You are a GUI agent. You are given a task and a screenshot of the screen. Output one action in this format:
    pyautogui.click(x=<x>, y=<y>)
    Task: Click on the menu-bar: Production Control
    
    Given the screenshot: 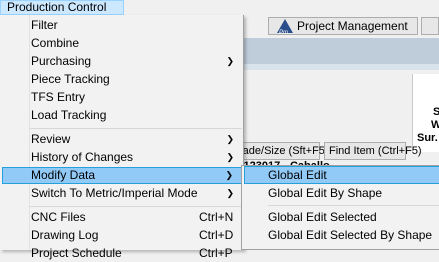 What is the action you would take?
    pyautogui.click(x=219, y=7)
    